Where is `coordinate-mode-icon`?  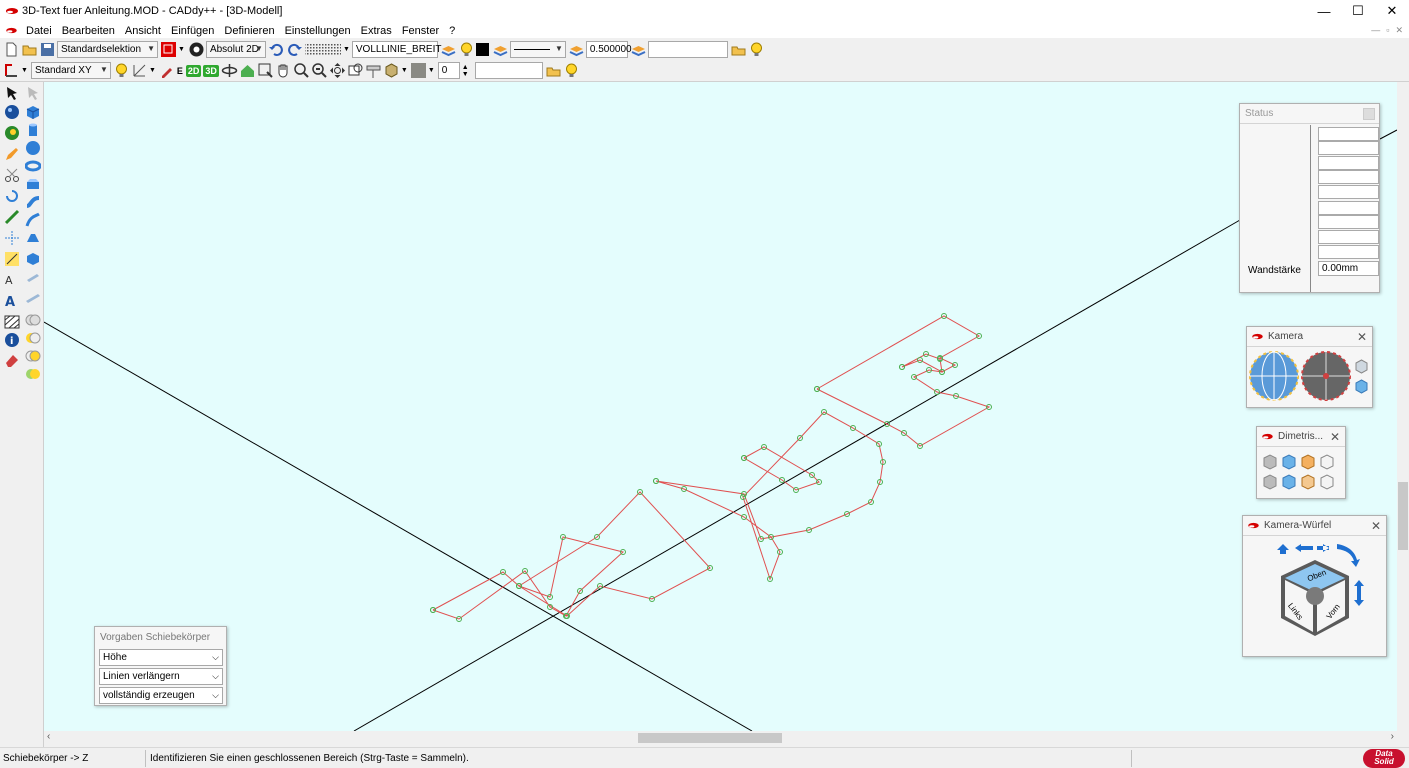
coordinate-mode-icon is located at coordinates (196, 49).